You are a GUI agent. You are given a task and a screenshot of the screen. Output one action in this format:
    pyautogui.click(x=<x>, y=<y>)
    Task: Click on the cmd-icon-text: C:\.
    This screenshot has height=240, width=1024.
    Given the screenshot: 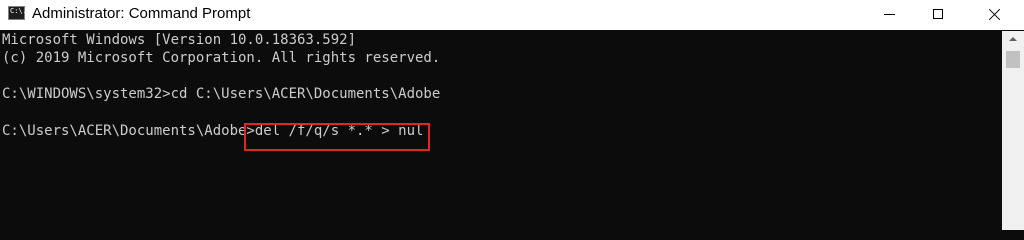 What is the action you would take?
    pyautogui.click(x=18, y=11)
    